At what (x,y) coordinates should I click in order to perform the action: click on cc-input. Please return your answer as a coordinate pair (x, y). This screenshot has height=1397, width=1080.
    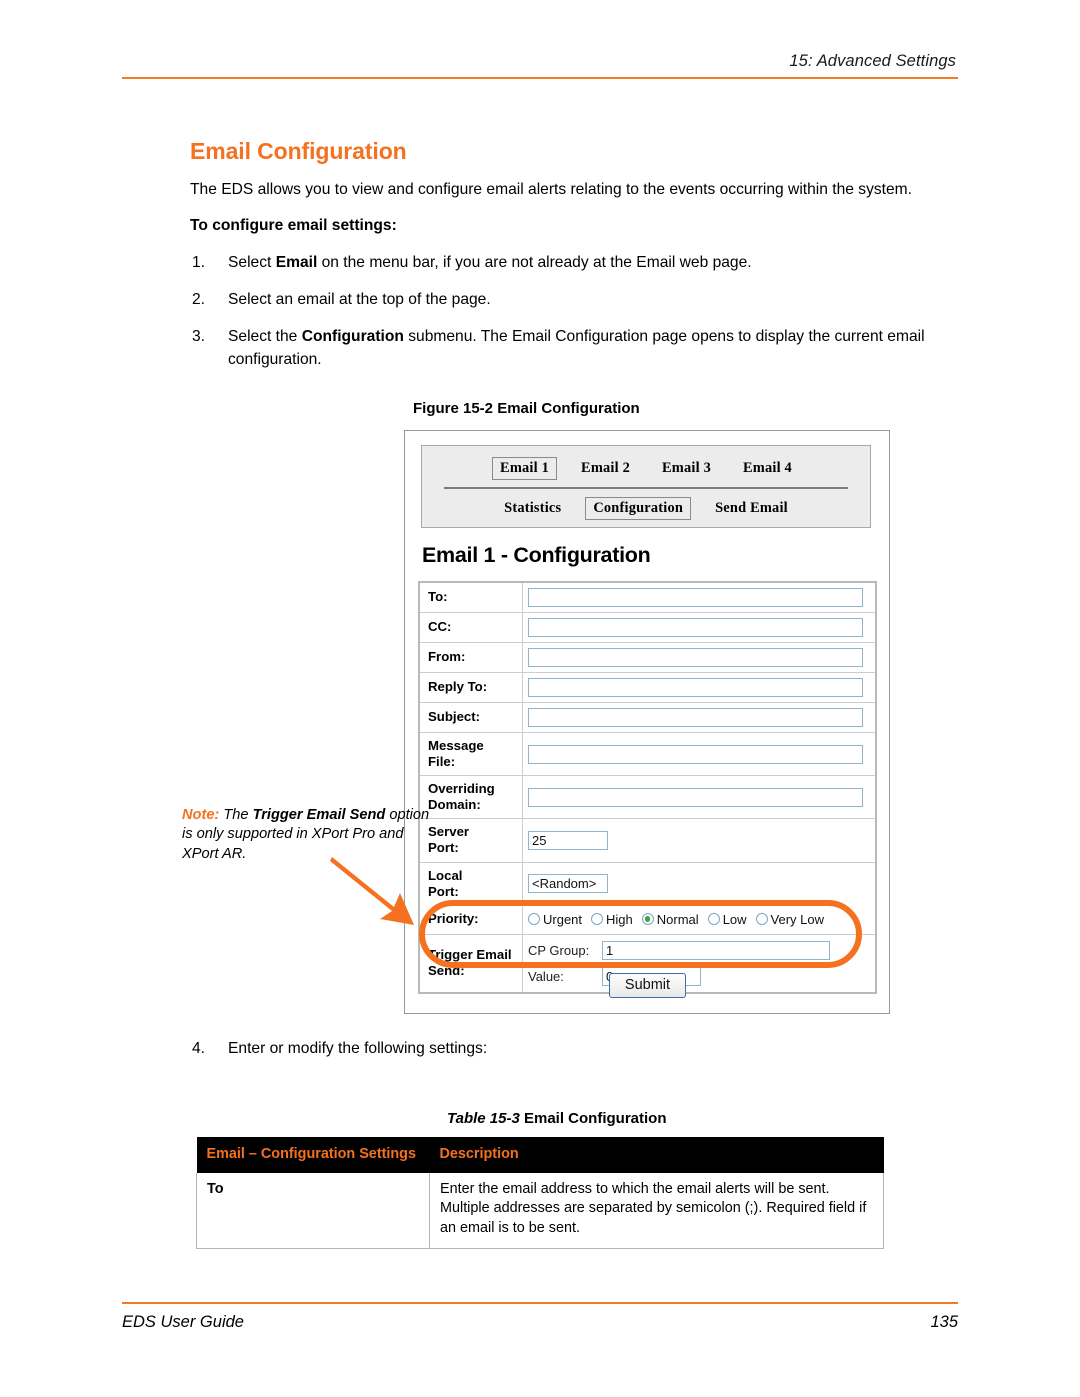
    Looking at the image, I should click on (695, 627).